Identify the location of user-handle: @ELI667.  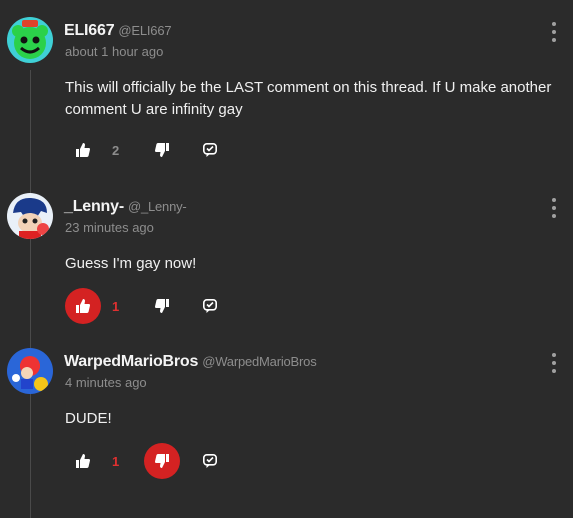
(145, 30).